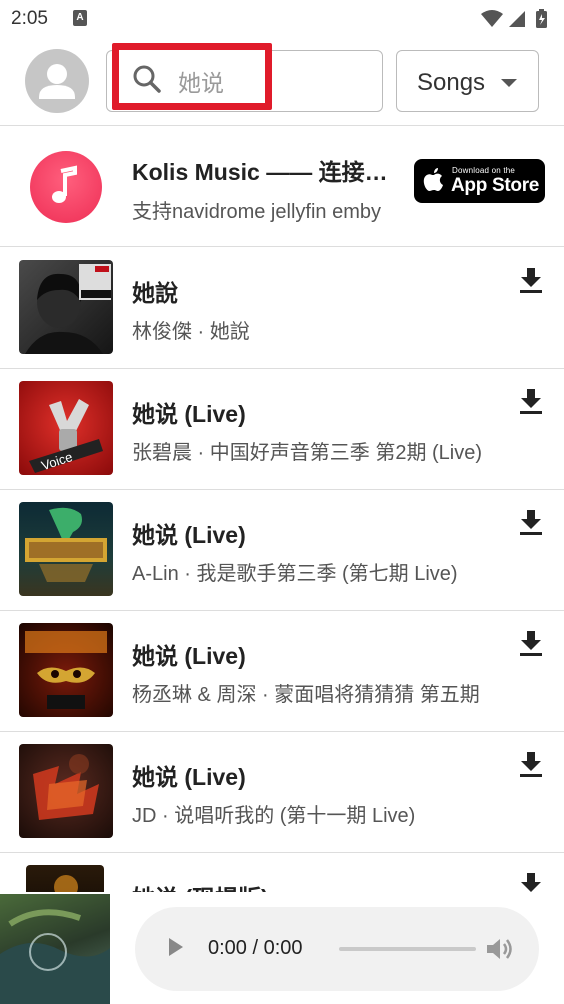  I want to click on filter-dropdown: Songs, so click(467, 81).